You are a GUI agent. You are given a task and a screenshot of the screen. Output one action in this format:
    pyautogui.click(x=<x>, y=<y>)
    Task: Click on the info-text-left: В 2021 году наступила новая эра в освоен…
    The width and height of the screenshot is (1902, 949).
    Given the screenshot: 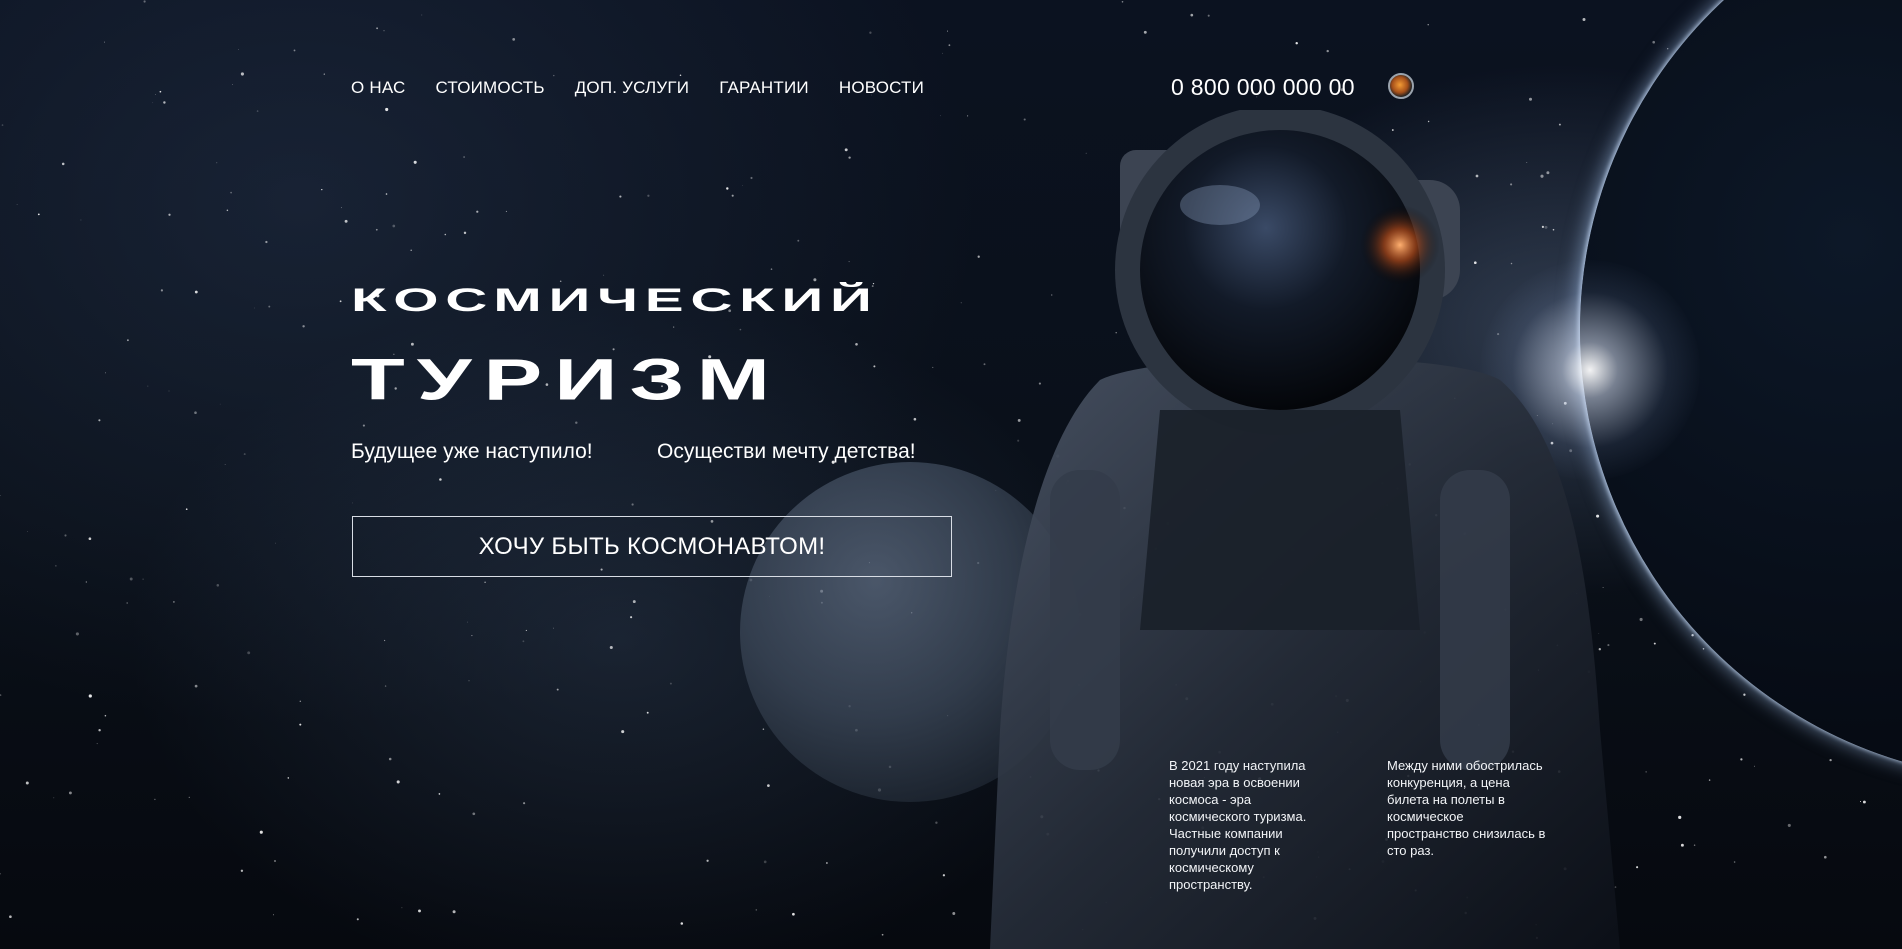 What is the action you would take?
    pyautogui.click(x=1238, y=825)
    